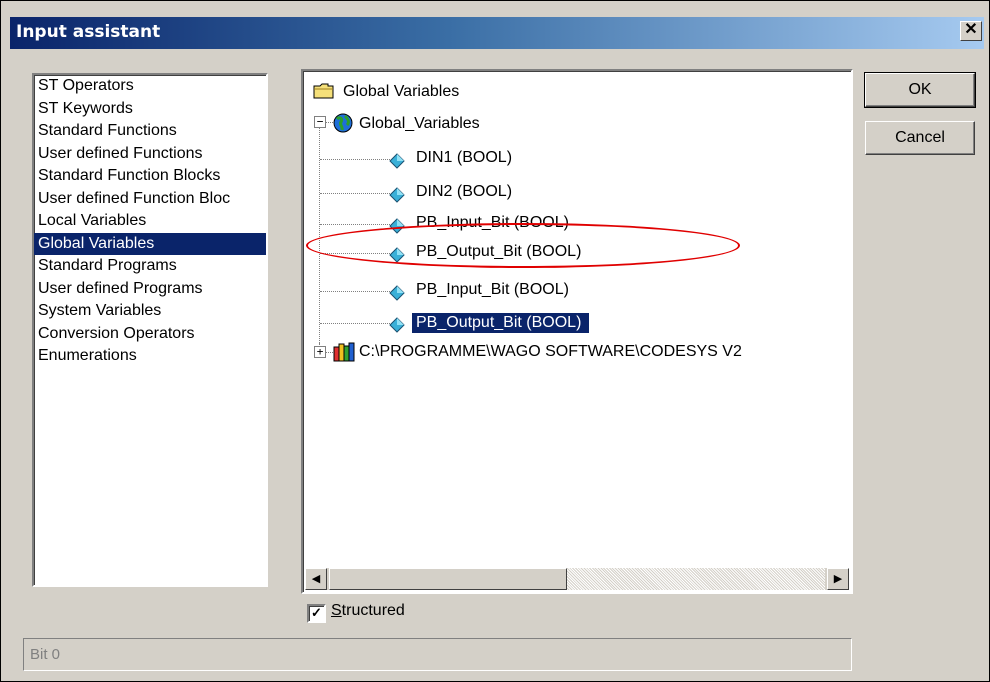 Image resolution: width=990 pixels, height=682 pixels. I want to click on title-bar: Input assistant ✕, so click(497, 33).